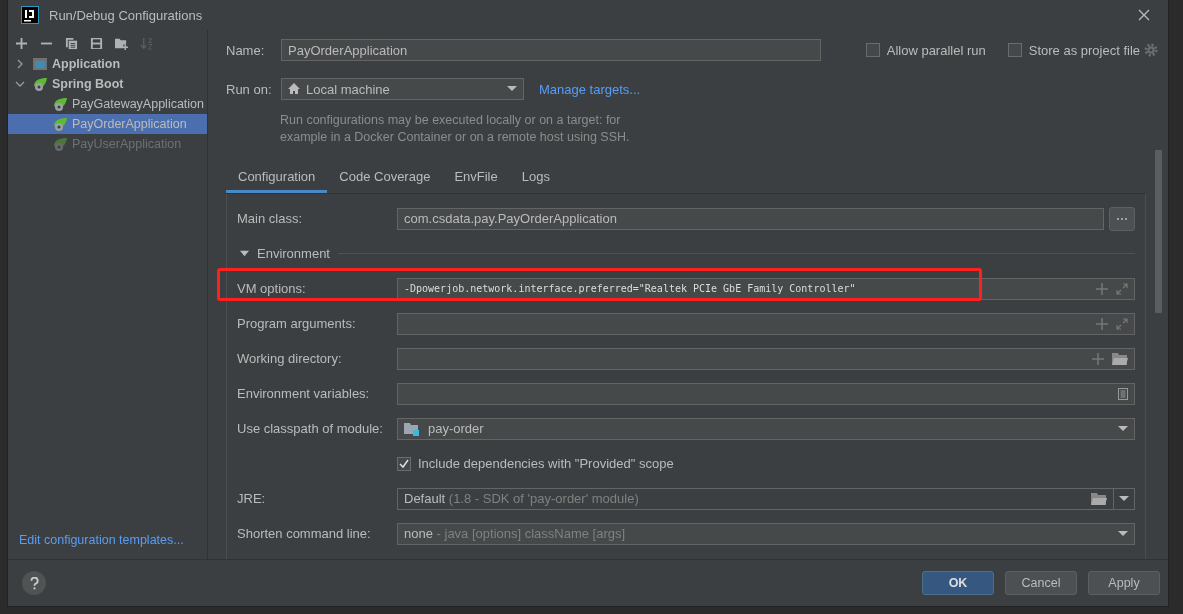 This screenshot has height=614, width=1183. Describe the element at coordinates (1124, 583) in the screenshot. I see `dialog-button: Apply` at that location.